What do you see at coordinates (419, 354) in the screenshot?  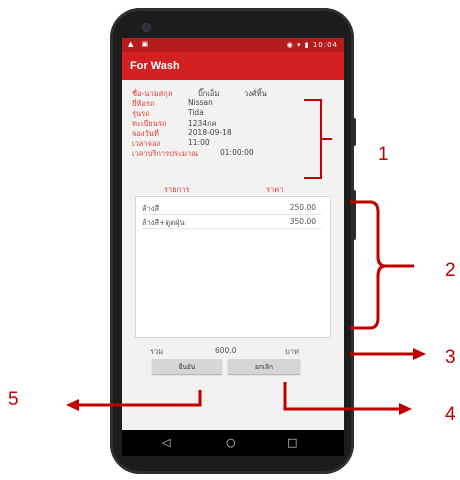 I see `arrow-3-head` at bounding box center [419, 354].